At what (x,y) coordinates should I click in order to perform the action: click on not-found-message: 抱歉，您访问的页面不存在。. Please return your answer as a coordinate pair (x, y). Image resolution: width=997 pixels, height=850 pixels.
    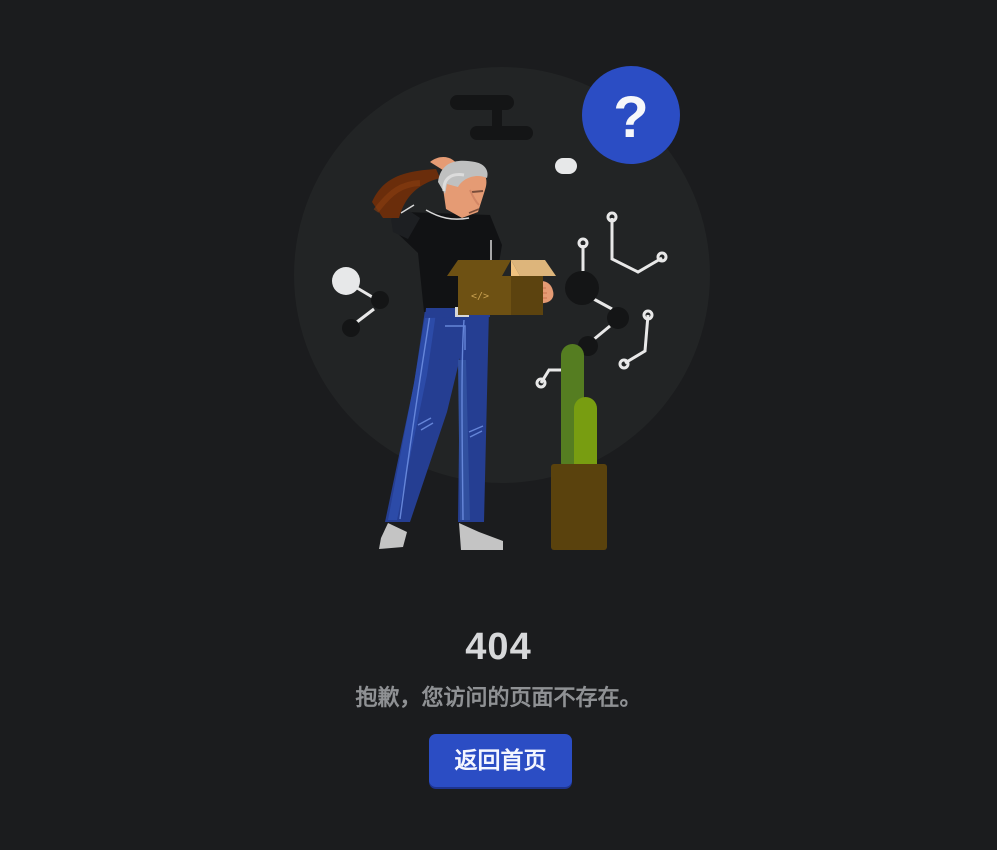
    Looking at the image, I should click on (498, 698).